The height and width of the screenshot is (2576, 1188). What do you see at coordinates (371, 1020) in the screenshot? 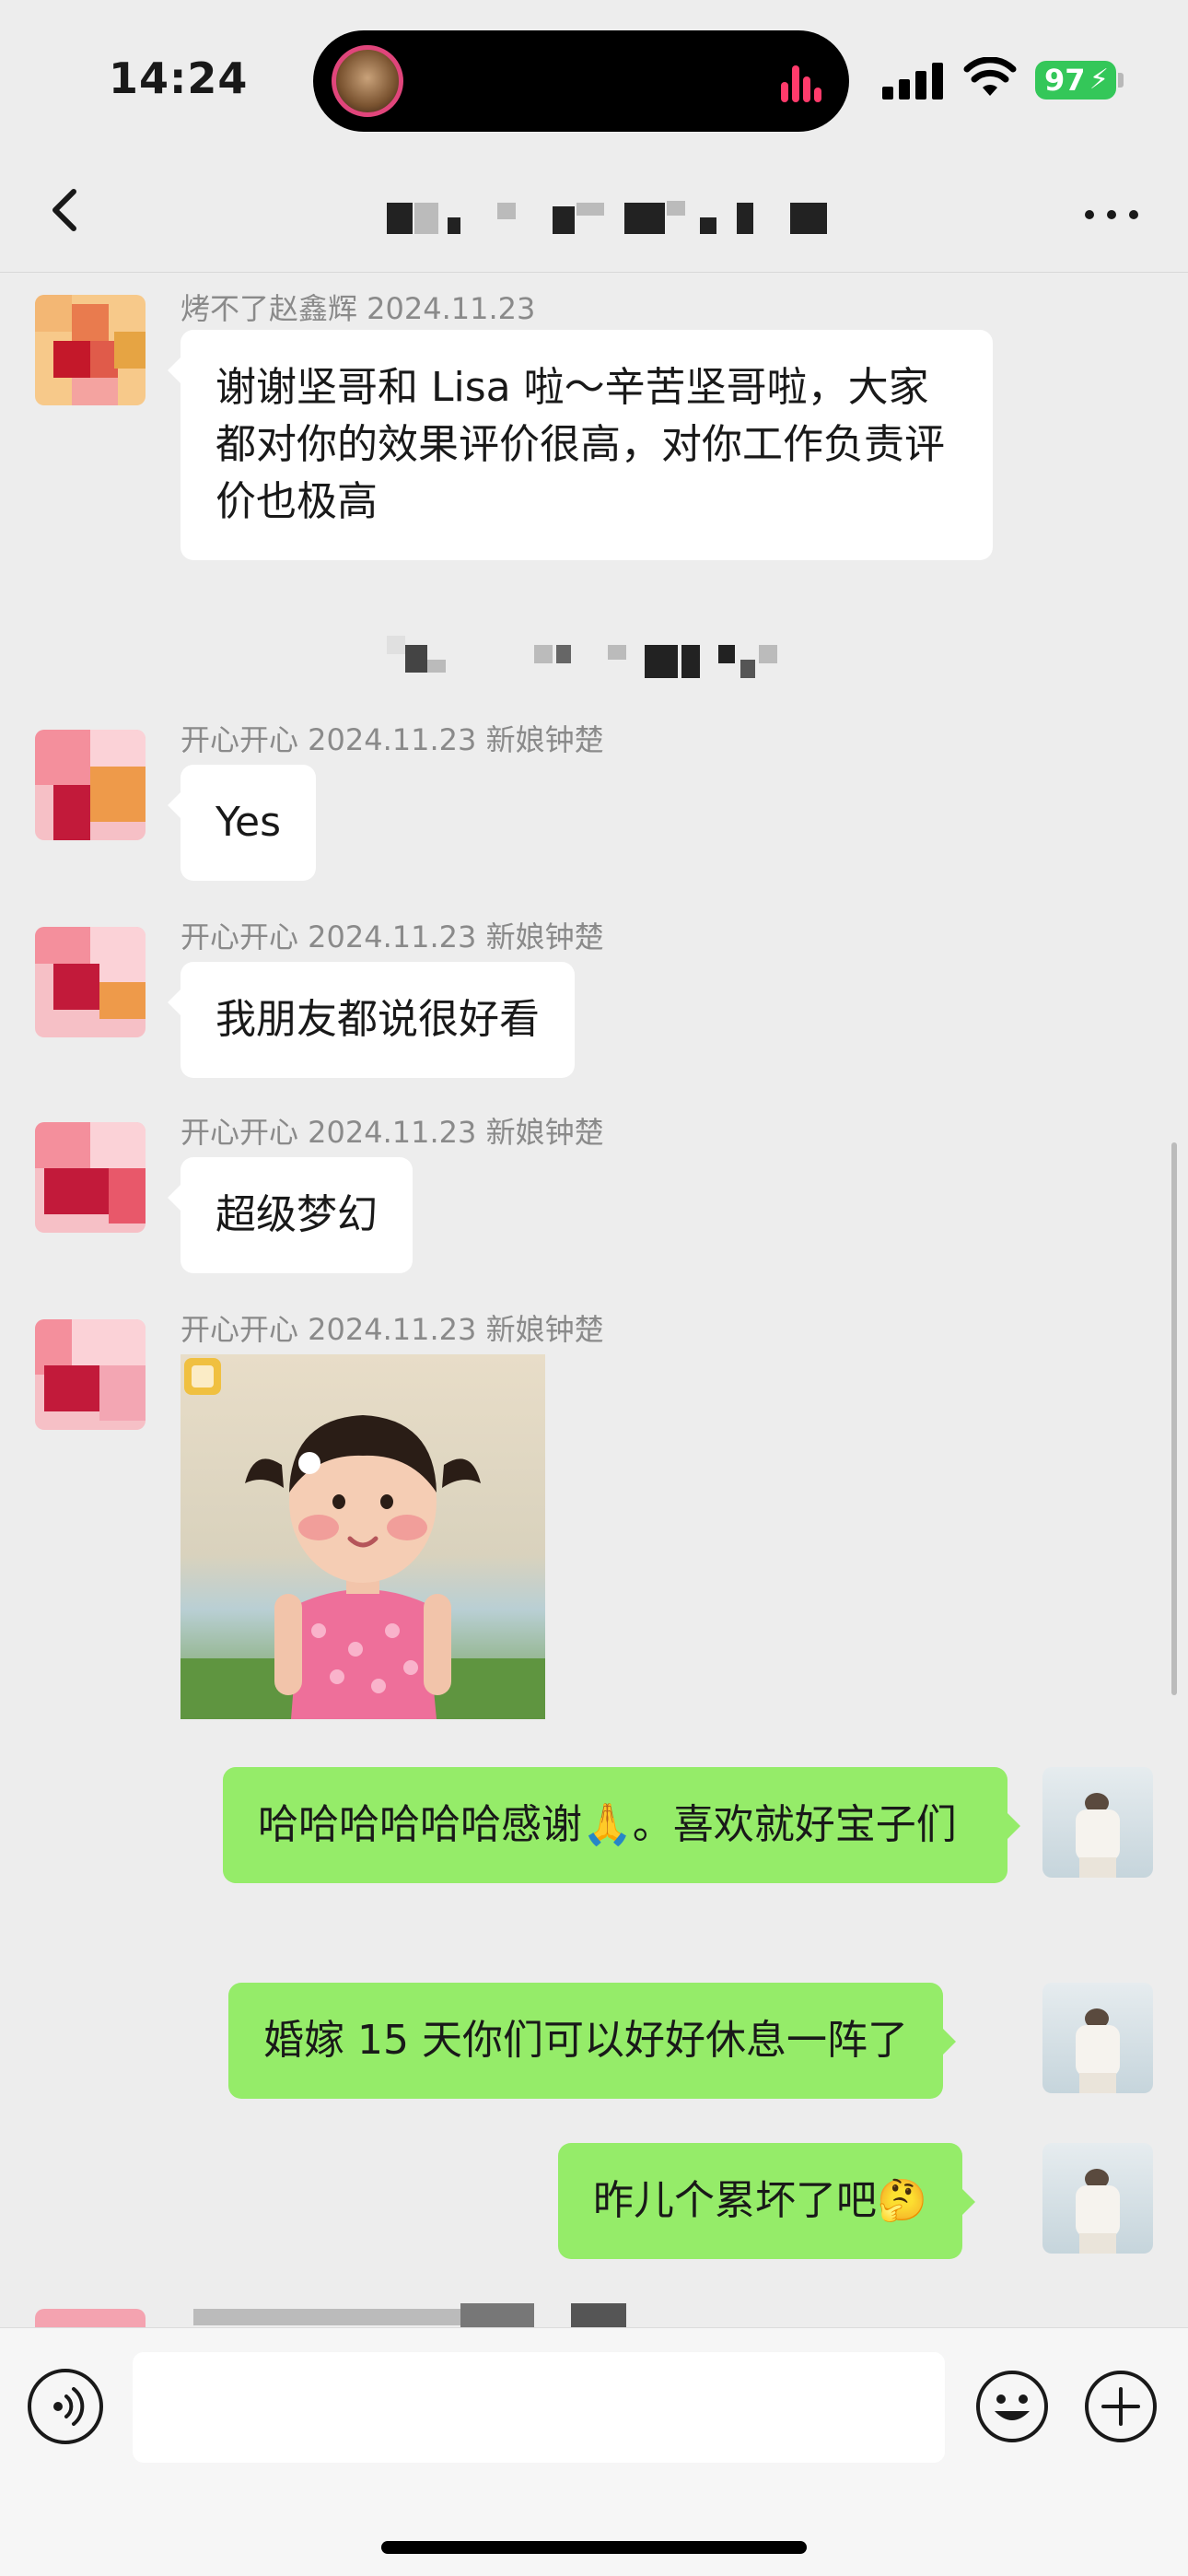
I see `message-bubble: 我朋友都说很好看` at bounding box center [371, 1020].